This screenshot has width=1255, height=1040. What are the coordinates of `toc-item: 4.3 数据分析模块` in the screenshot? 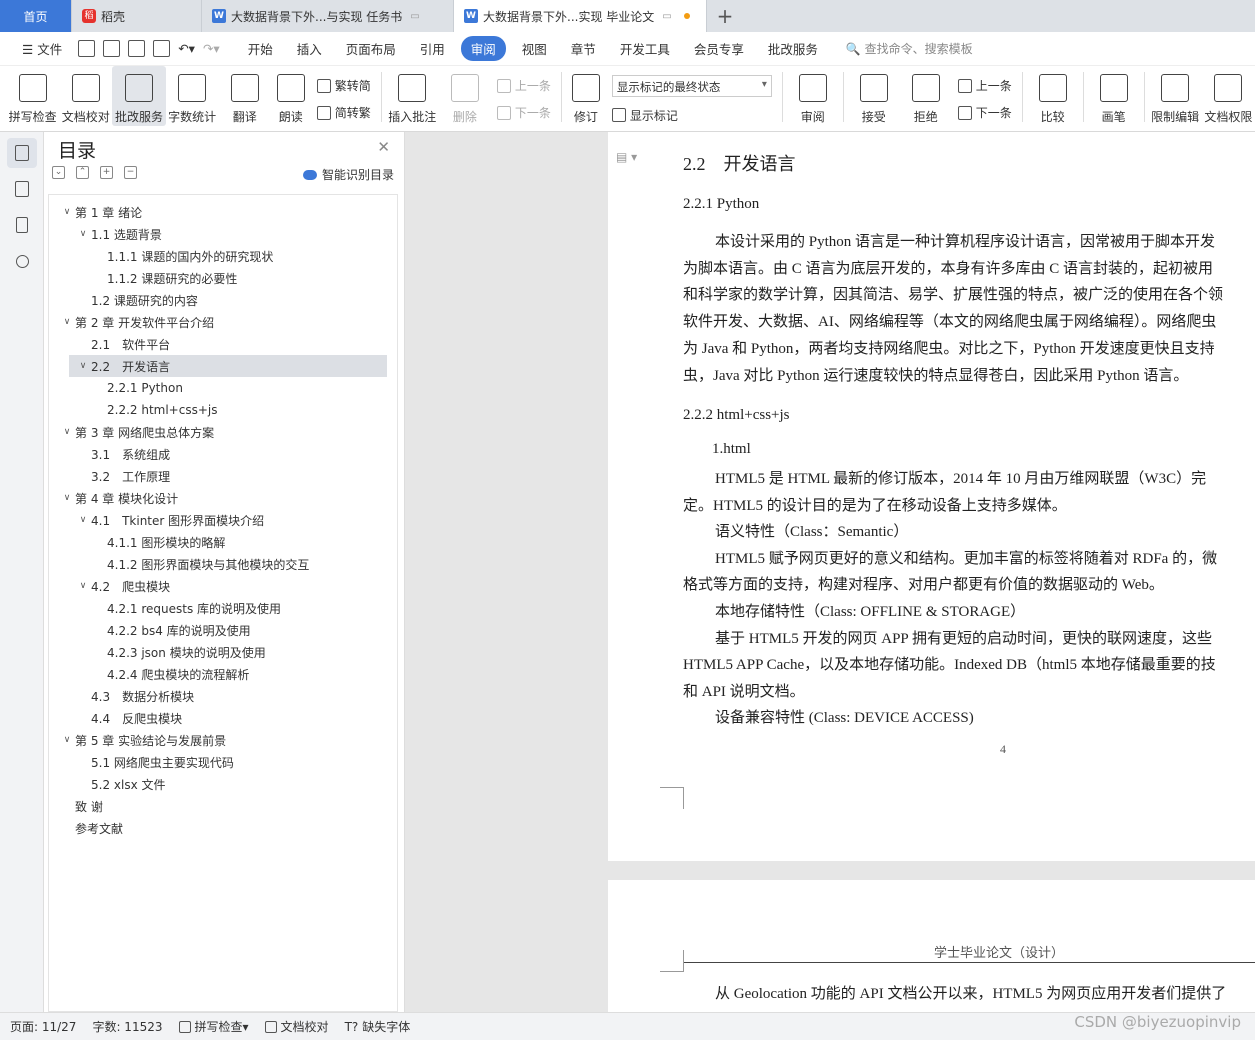 It's located at (223, 696).